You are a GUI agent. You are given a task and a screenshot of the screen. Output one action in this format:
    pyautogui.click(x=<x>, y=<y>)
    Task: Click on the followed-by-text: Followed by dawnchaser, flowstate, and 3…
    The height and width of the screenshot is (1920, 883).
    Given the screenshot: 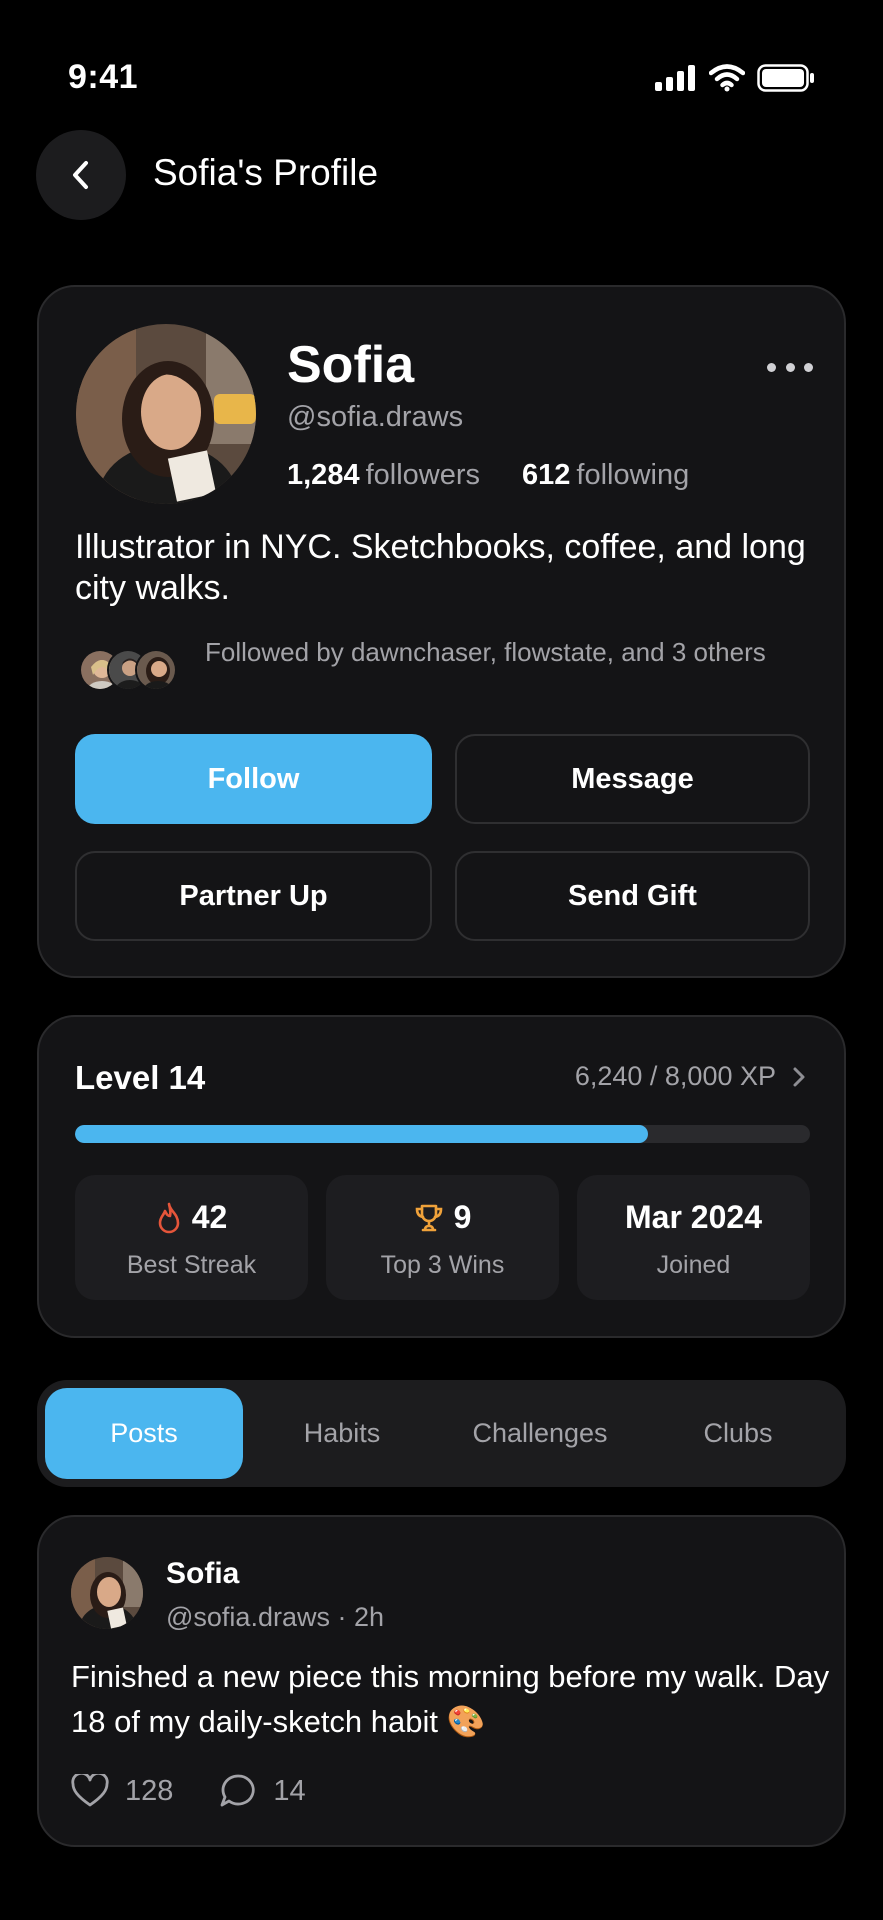 What is the action you would take?
    pyautogui.click(x=485, y=652)
    